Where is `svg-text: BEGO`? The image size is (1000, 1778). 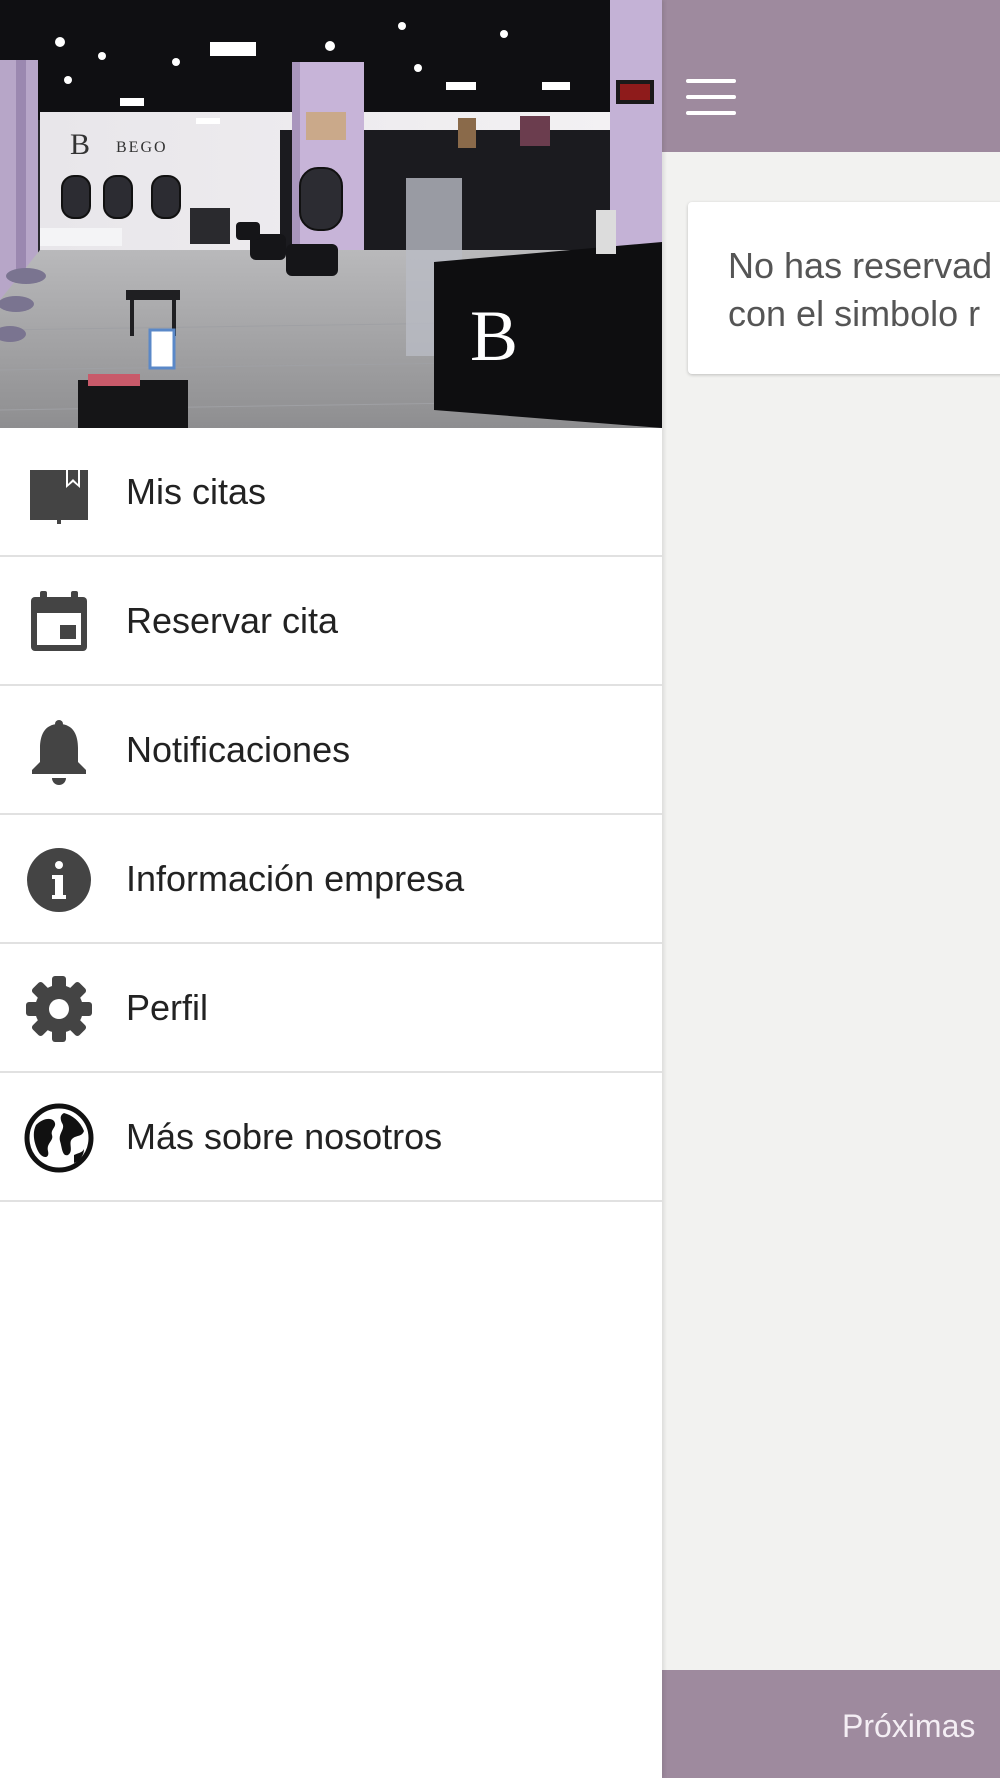
svg-text: BEGO is located at coordinates (142, 147).